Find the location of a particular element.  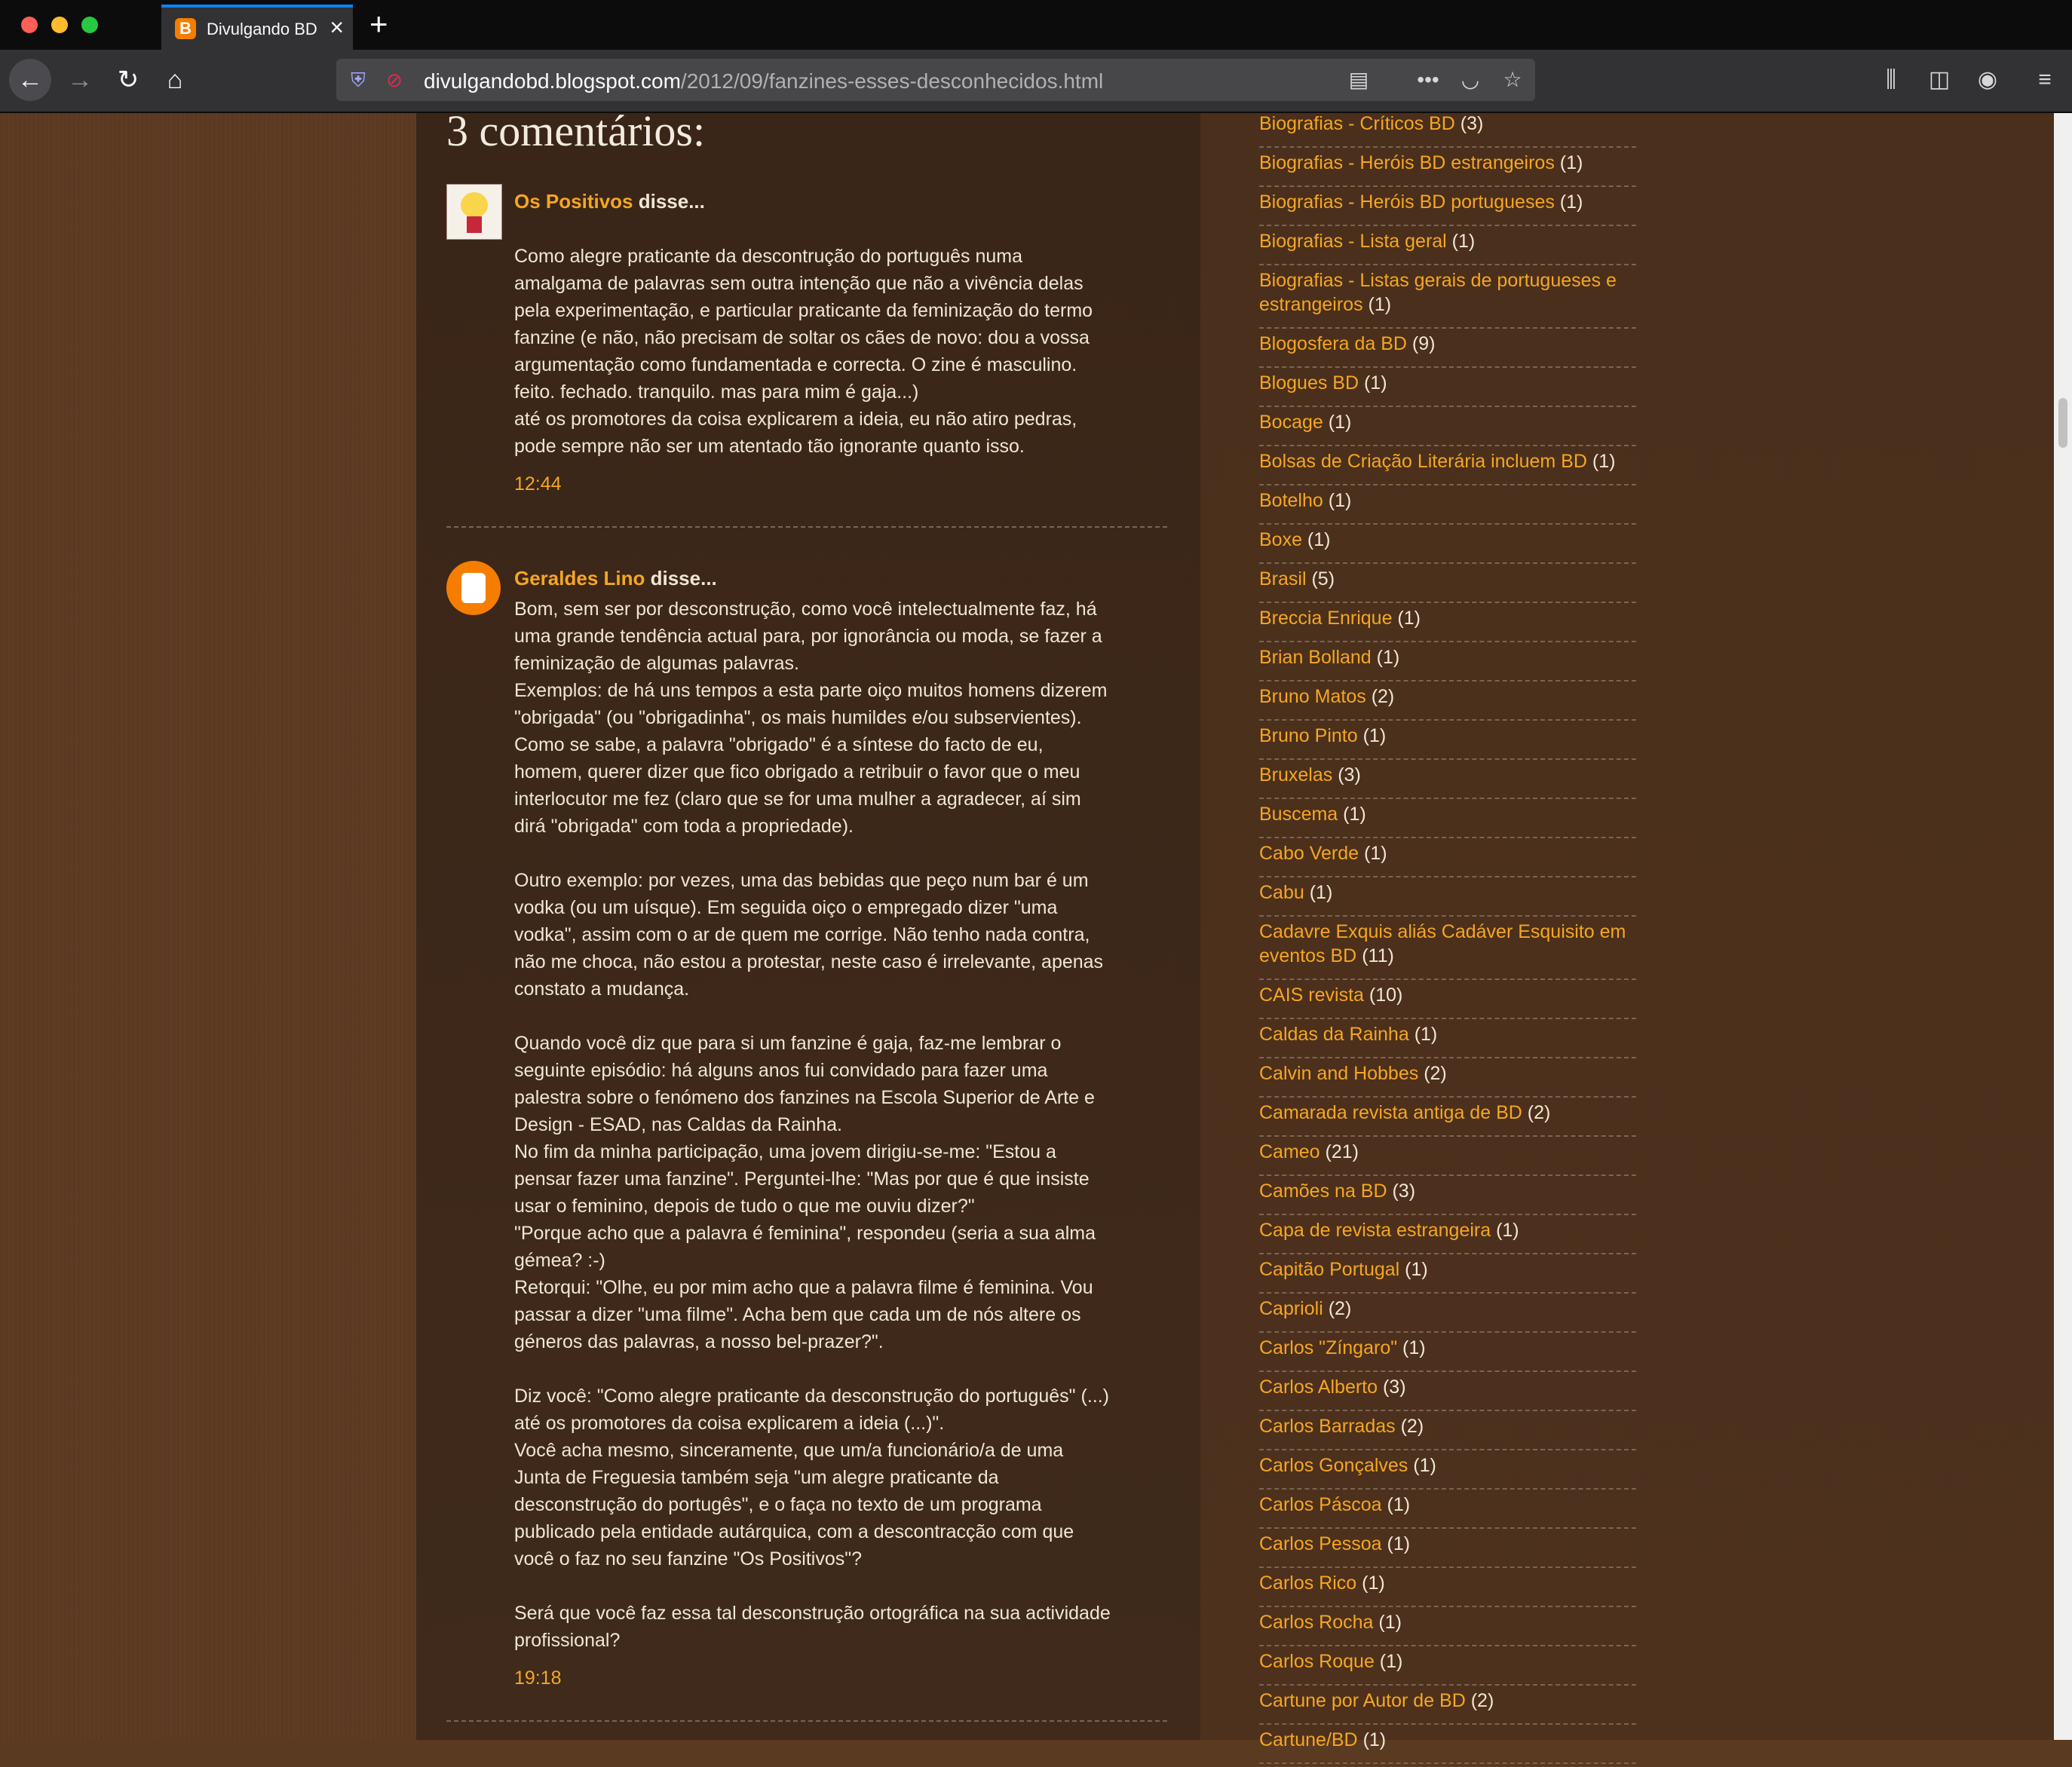

label-item: Buscema (1) is located at coordinates (1447, 820).